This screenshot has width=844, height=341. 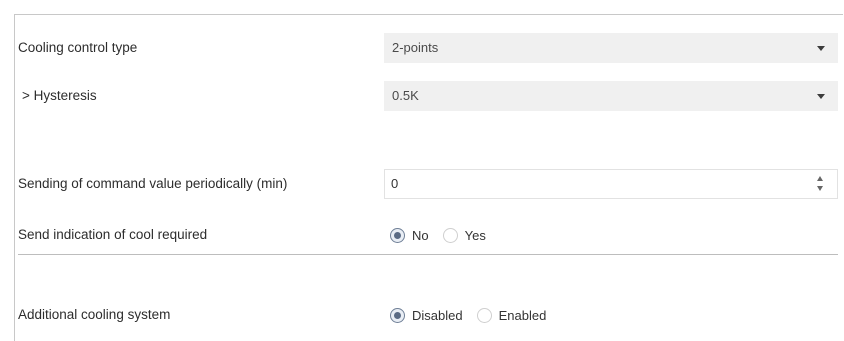 What do you see at coordinates (78, 47) in the screenshot?
I see `cooling-control-type-label: Cooling control type` at bounding box center [78, 47].